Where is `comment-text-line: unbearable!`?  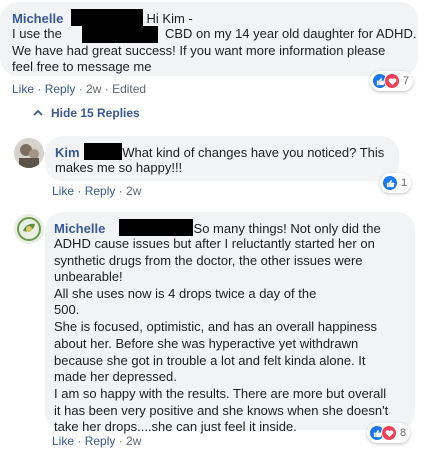
comment-text-line: unbearable! is located at coordinates (88, 276).